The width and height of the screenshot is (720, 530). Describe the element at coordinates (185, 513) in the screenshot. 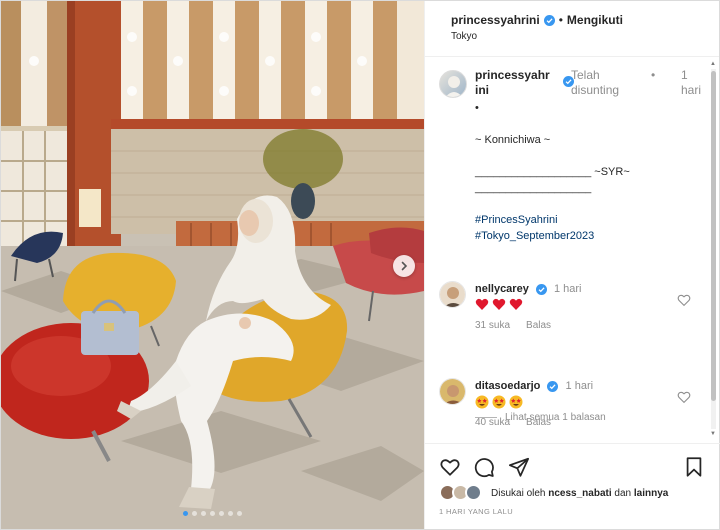

I see `carousel-dot-active` at that location.